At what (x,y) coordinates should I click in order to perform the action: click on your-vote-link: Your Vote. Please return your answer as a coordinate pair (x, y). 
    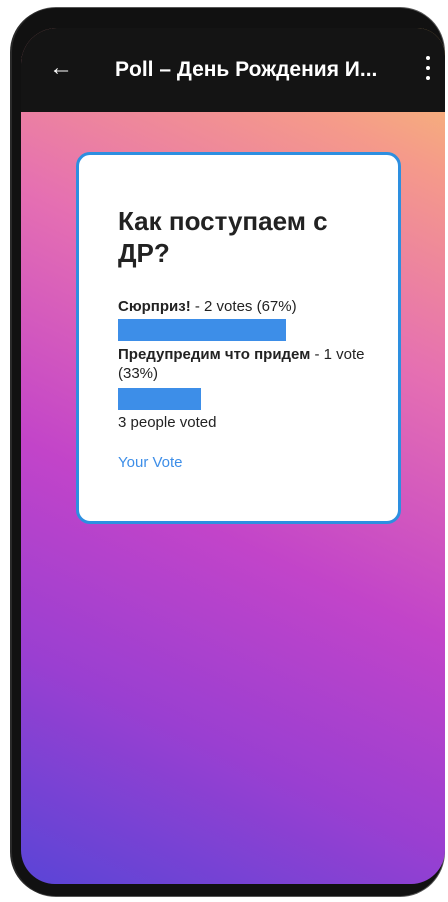
    Looking at the image, I should click on (150, 462).